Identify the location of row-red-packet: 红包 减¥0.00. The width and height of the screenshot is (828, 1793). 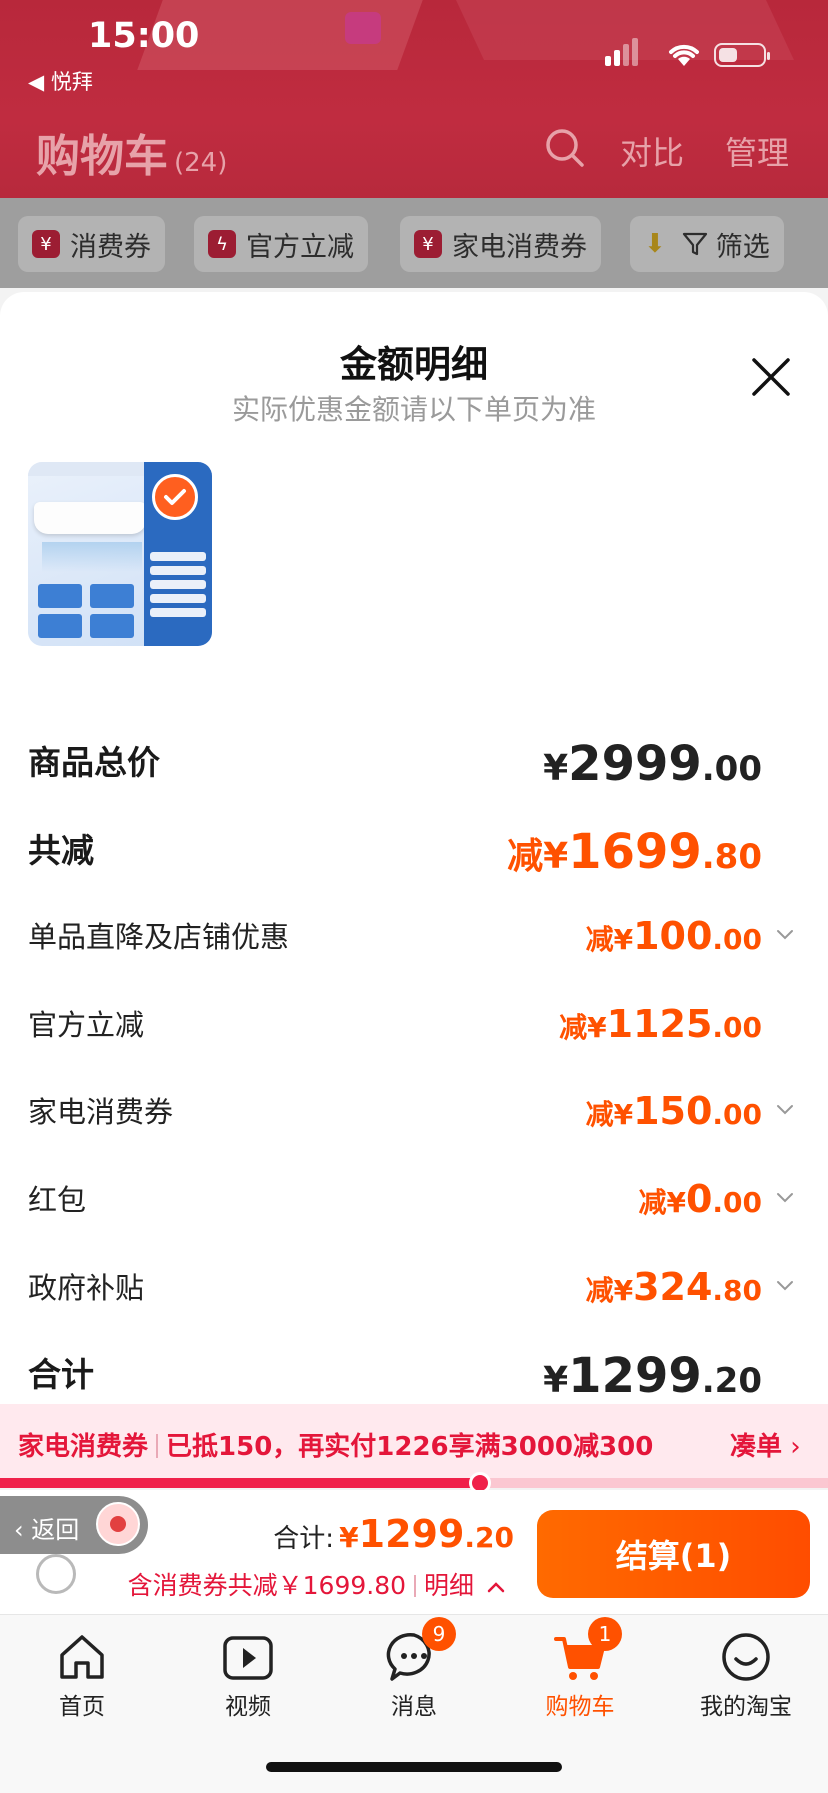
(413, 1202).